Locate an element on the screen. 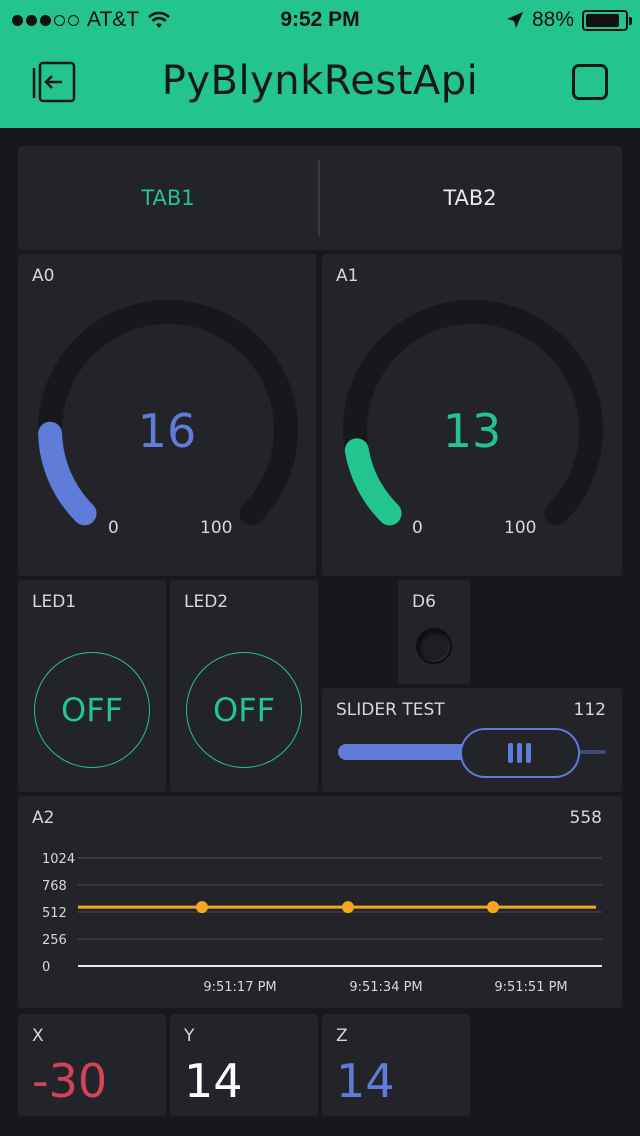  led-label: D6 is located at coordinates (424, 602).